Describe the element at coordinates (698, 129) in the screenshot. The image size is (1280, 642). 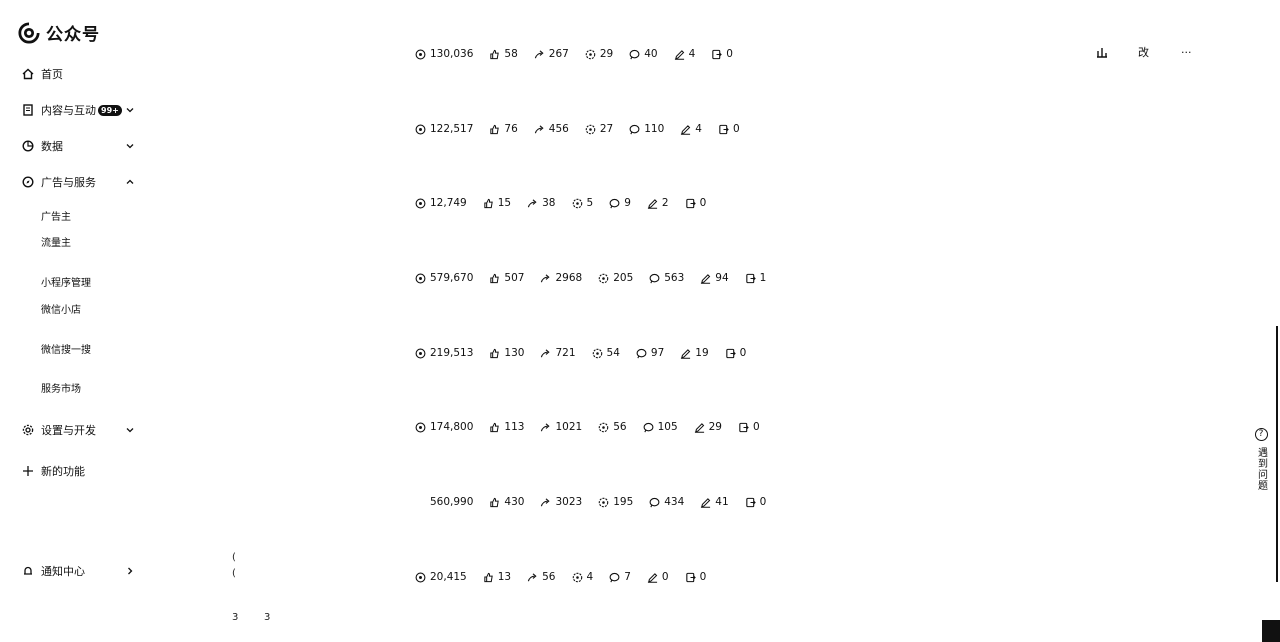
I see `stat-edits-value: 4` at that location.